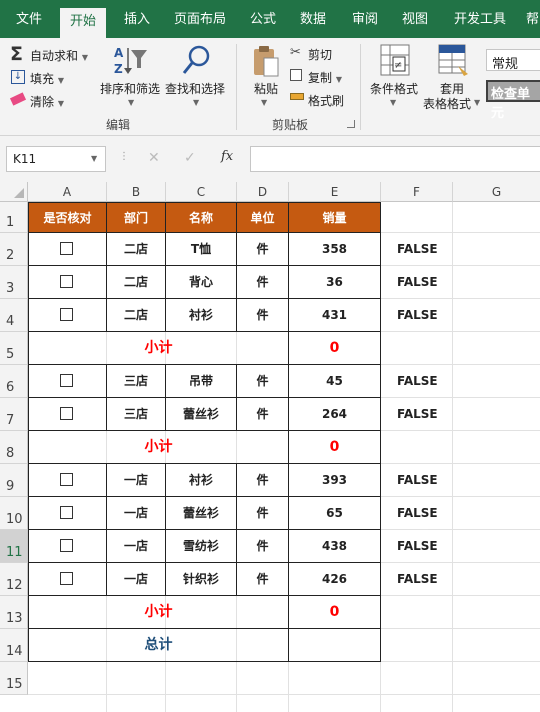 This screenshot has height=712, width=540. Describe the element at coordinates (365, 19) in the screenshot. I see `tab-review: 审阅` at that location.